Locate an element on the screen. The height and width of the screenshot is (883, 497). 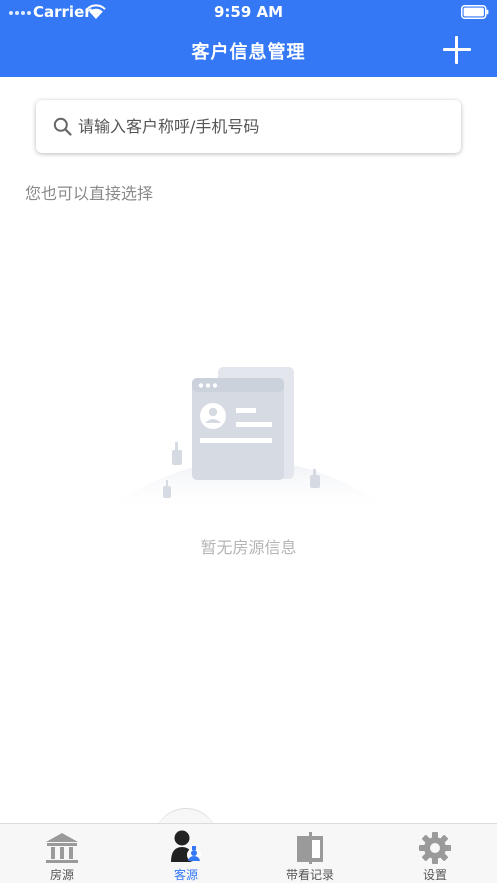
header: Carrier 9:59 AM 客户信息管理 is located at coordinates (248, 38).